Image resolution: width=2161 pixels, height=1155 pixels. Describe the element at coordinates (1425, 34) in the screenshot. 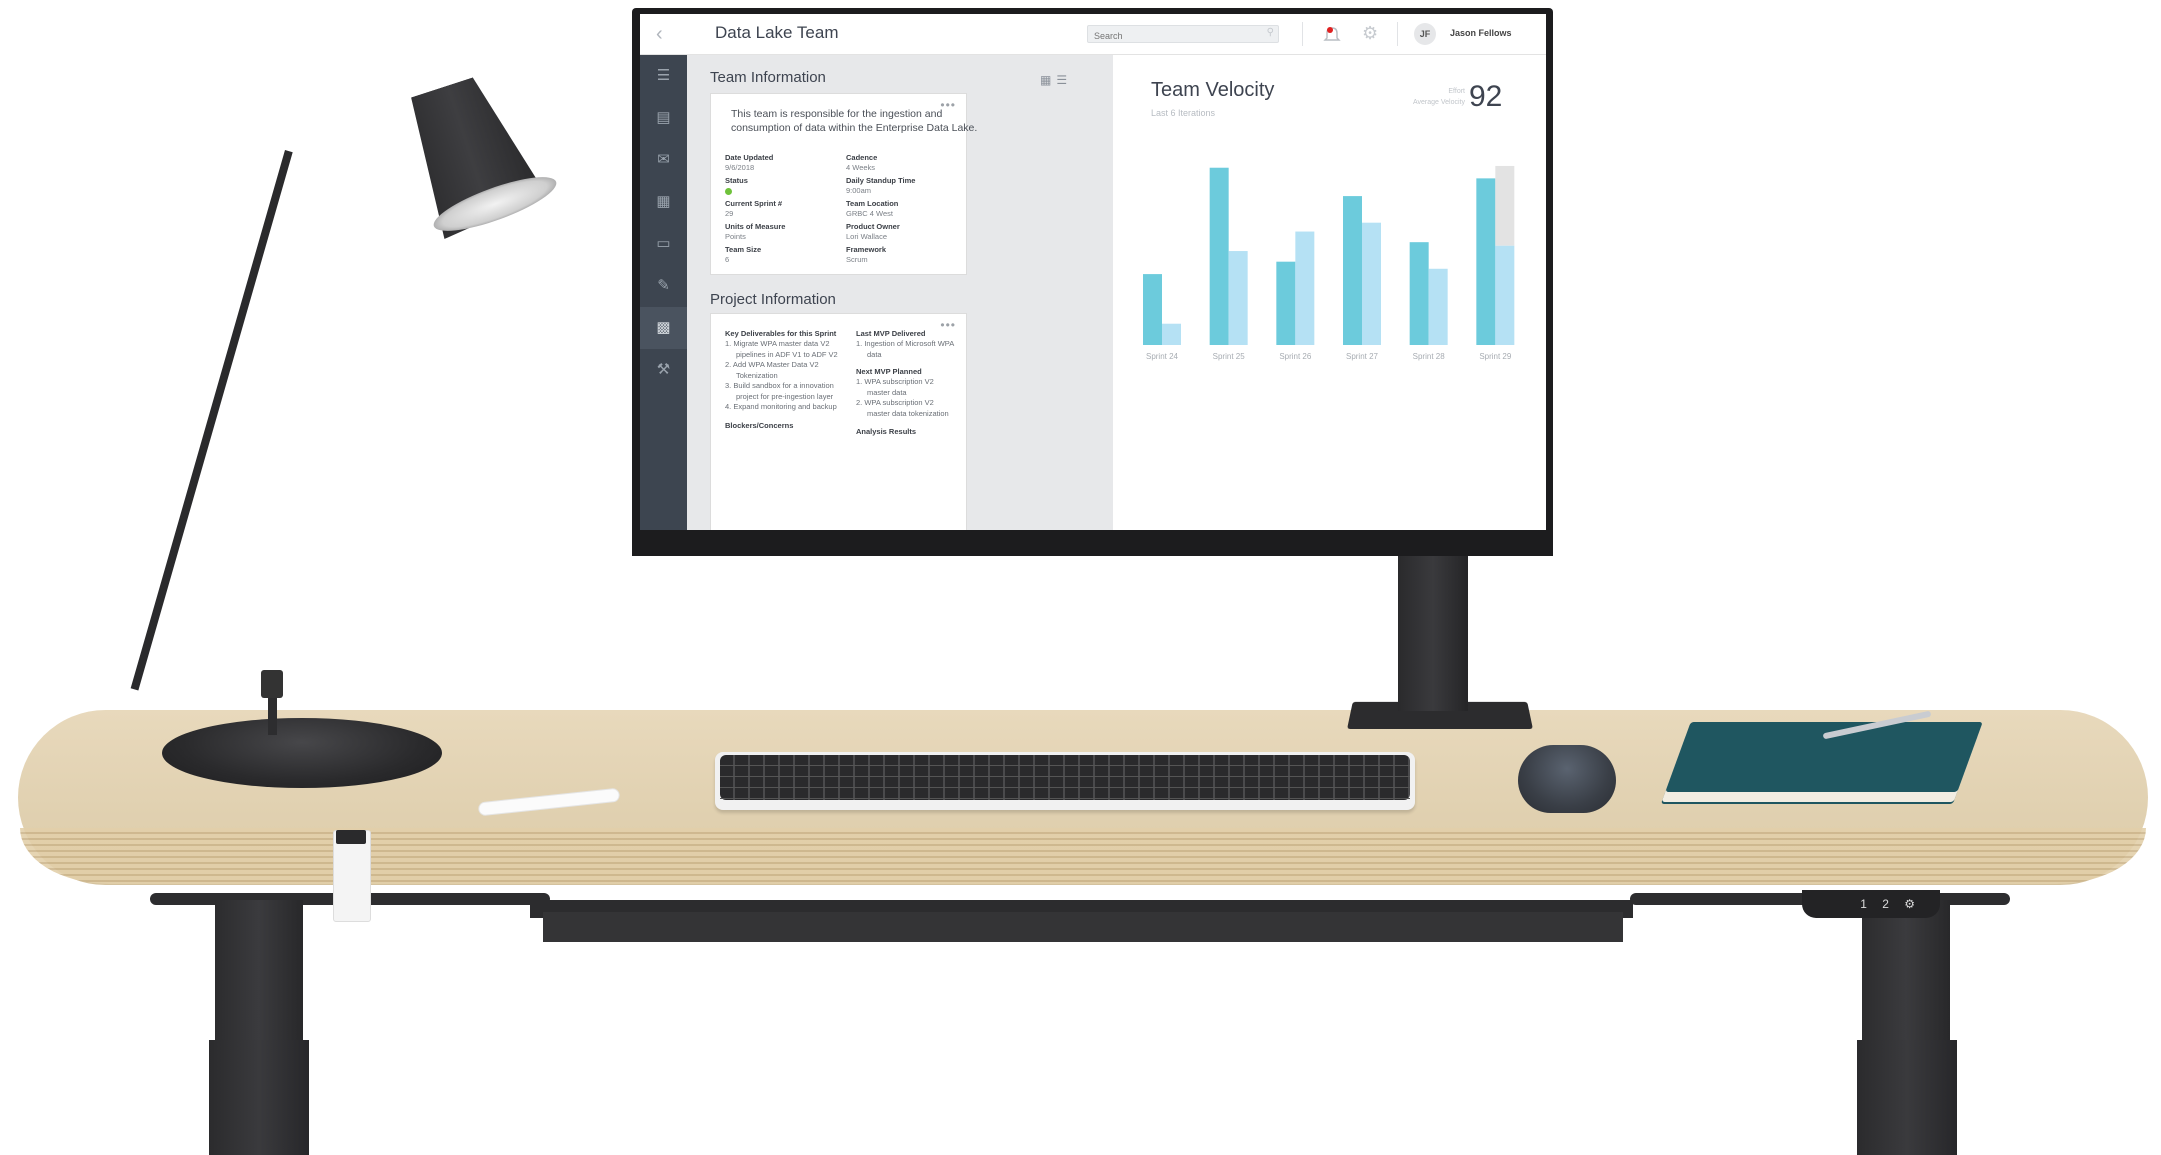

I see `avatar: JF` at that location.